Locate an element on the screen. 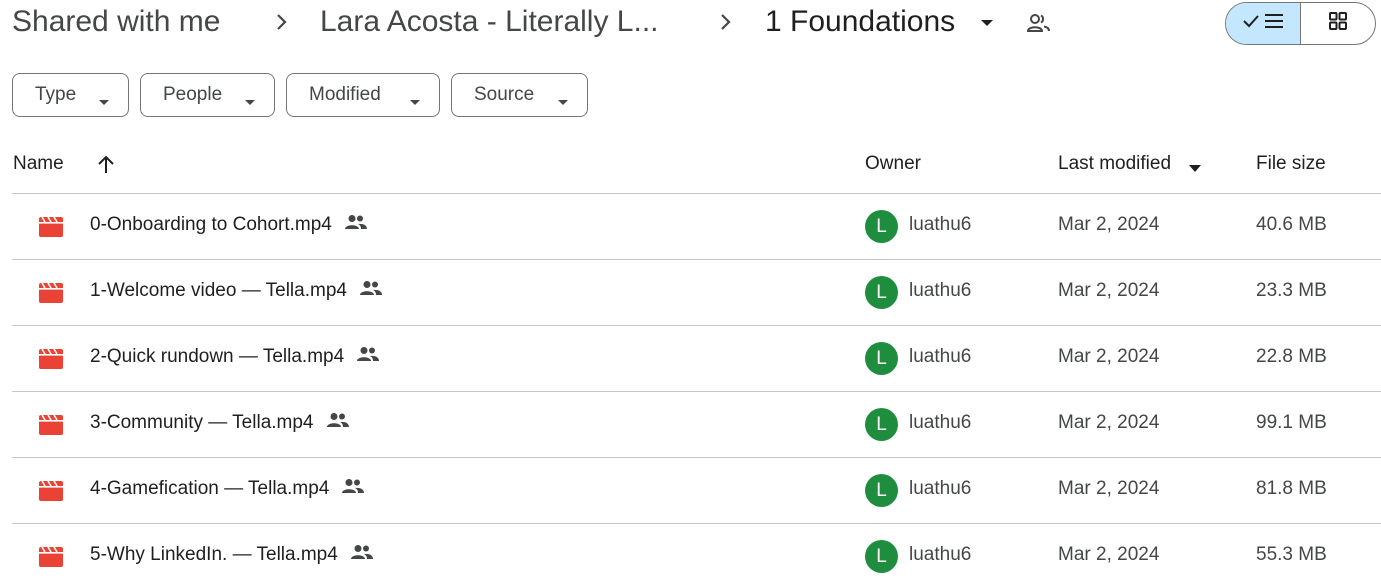 This screenshot has height=586, width=1381. filter-source-chip: Source is located at coordinates (519, 95).